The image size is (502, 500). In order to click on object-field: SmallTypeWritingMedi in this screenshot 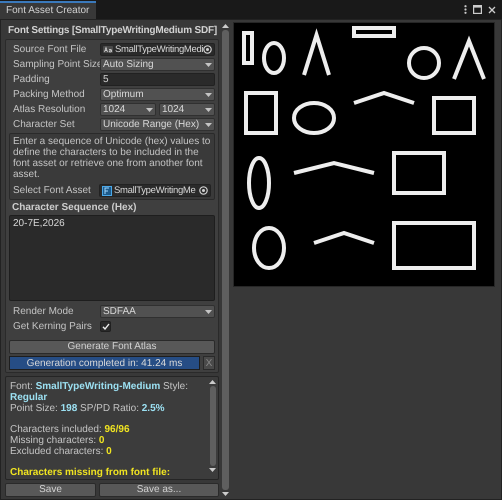, I will do `click(157, 49)`.